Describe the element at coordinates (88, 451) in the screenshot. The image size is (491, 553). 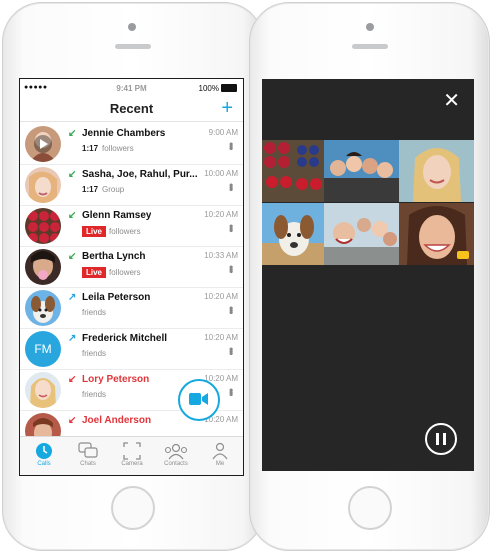
I see `chat-bubbles-icon` at that location.